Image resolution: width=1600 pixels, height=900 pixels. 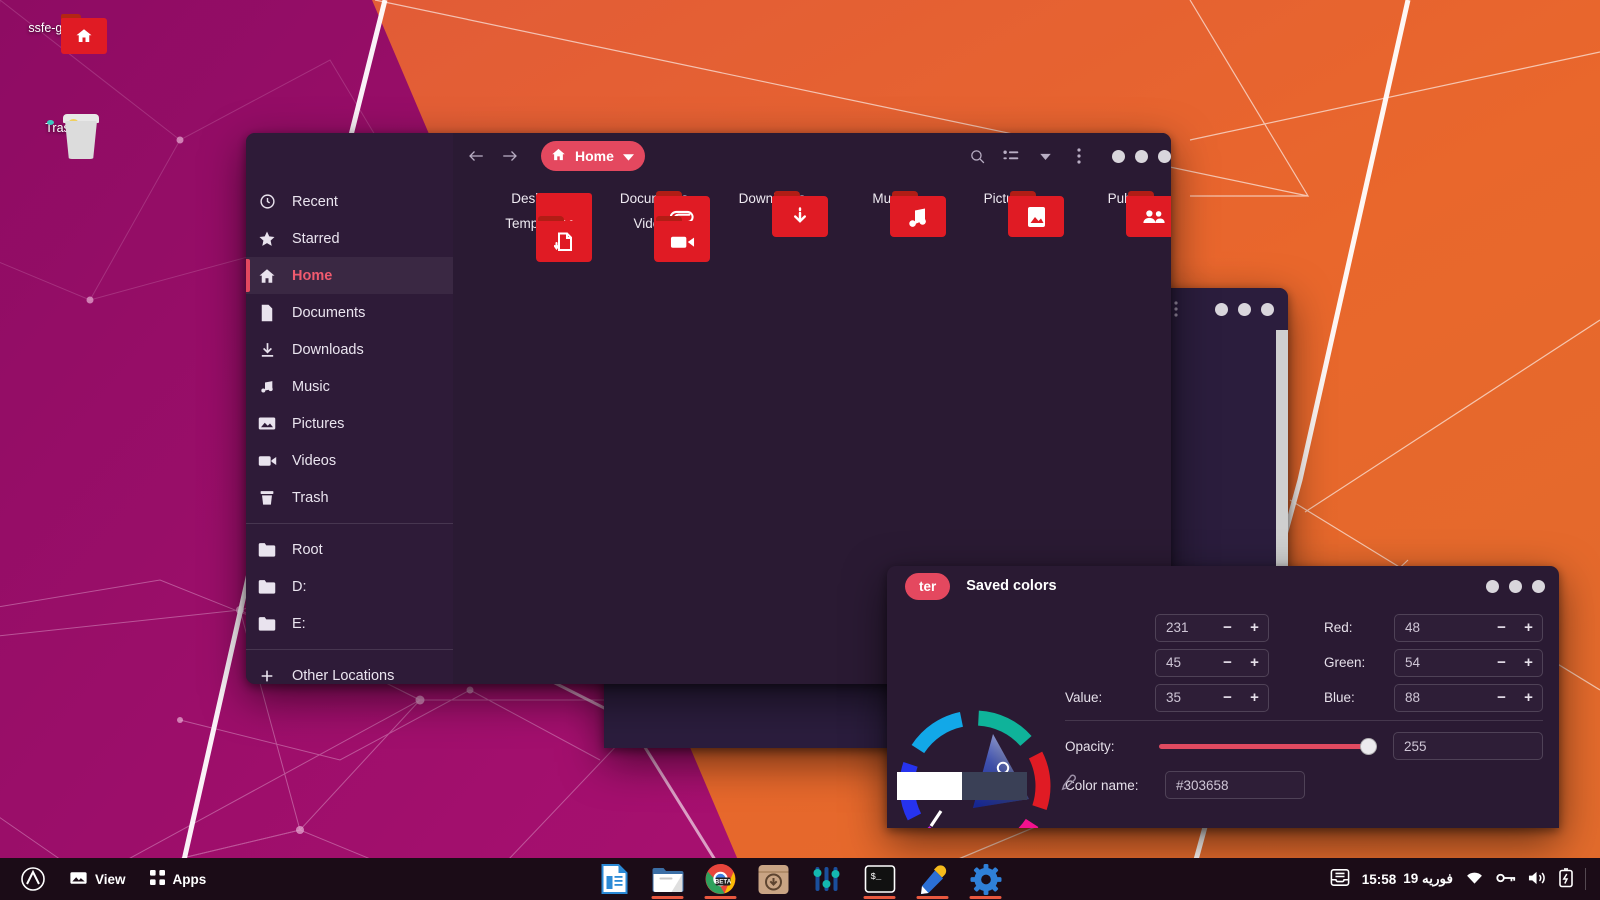 What do you see at coordinates (1011, 156) in the screenshot?
I see `list-view-icon` at bounding box center [1011, 156].